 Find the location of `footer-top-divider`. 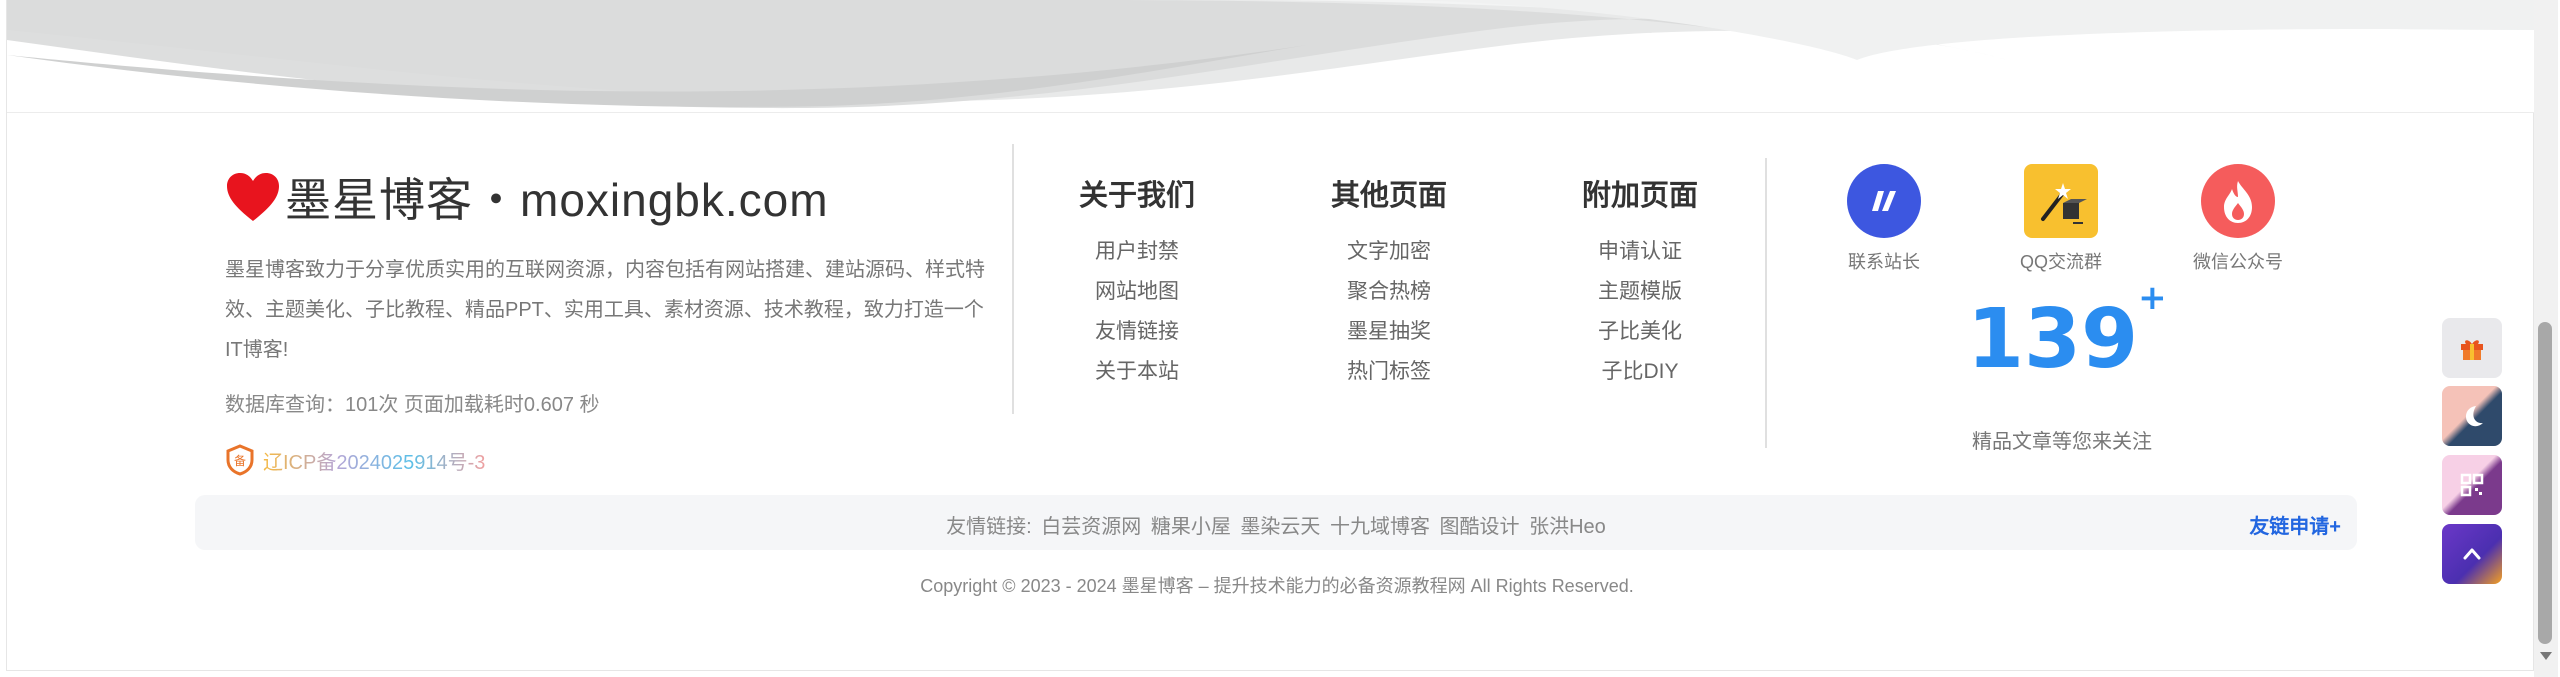

footer-top-divider is located at coordinates (1271, 112).